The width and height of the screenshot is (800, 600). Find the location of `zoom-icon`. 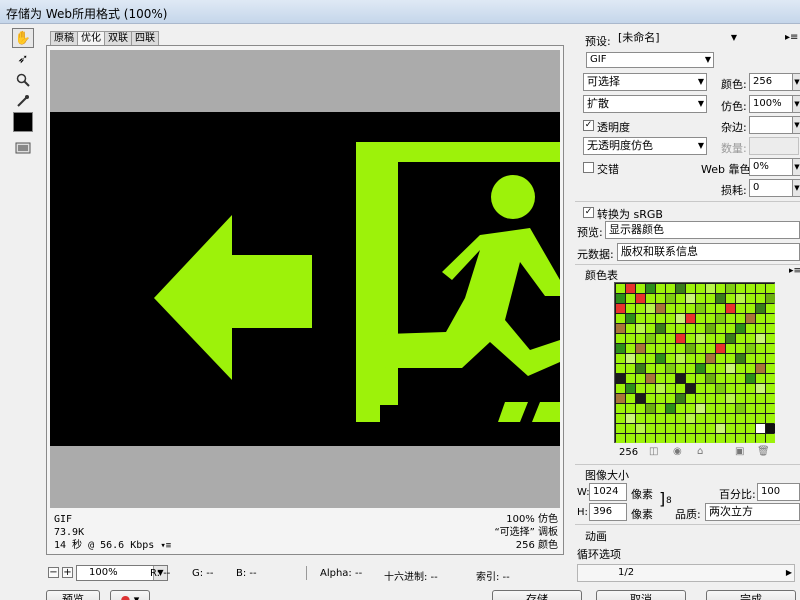

zoom-icon is located at coordinates (23, 80).